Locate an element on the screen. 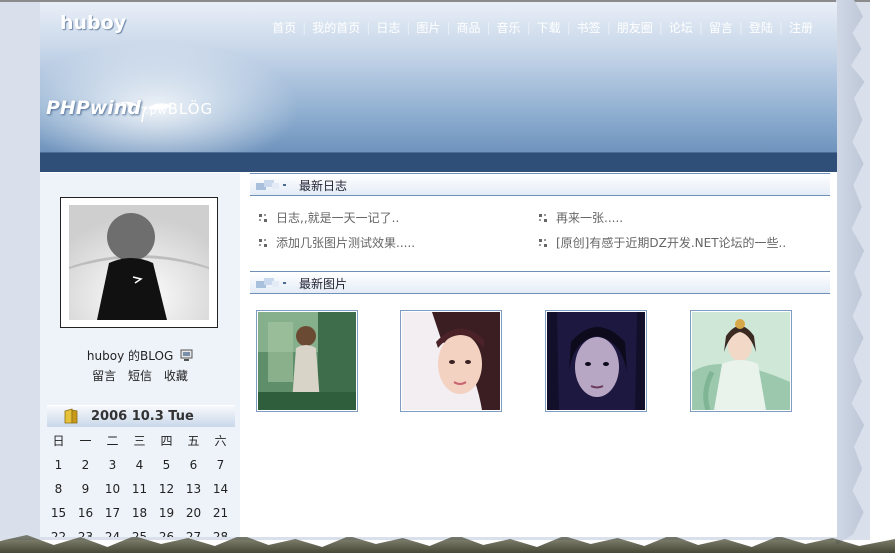  calendar-day: 22 is located at coordinates (58, 531).